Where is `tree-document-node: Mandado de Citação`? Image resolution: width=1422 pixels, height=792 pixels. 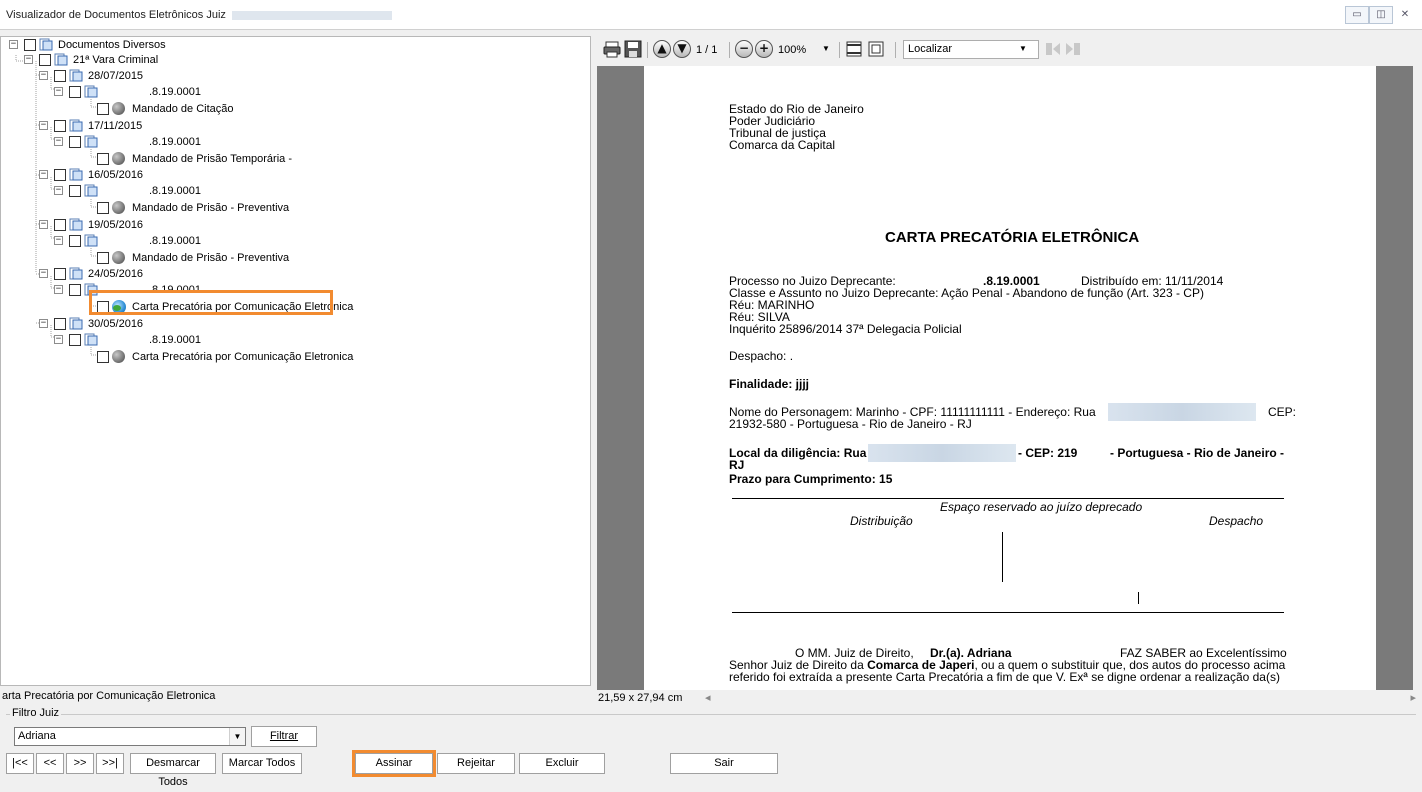 tree-document-node: Mandado de Citação is located at coordinates (295, 109).